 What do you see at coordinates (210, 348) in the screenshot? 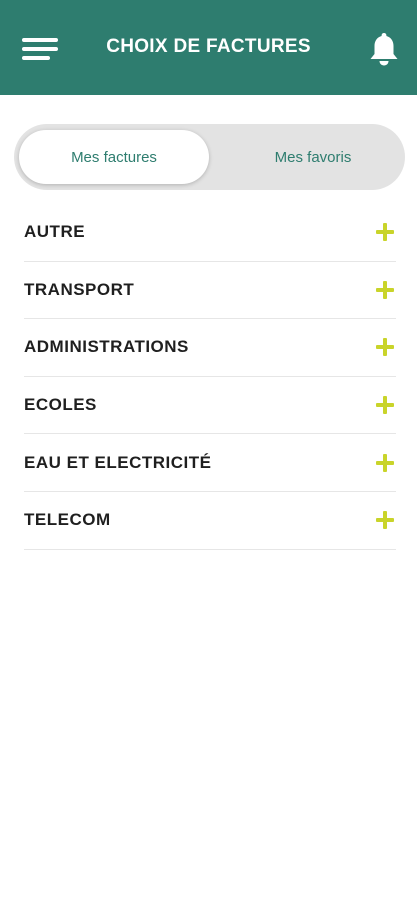
I see `category-item-administrations: ADMINISTRATIONS` at bounding box center [210, 348].